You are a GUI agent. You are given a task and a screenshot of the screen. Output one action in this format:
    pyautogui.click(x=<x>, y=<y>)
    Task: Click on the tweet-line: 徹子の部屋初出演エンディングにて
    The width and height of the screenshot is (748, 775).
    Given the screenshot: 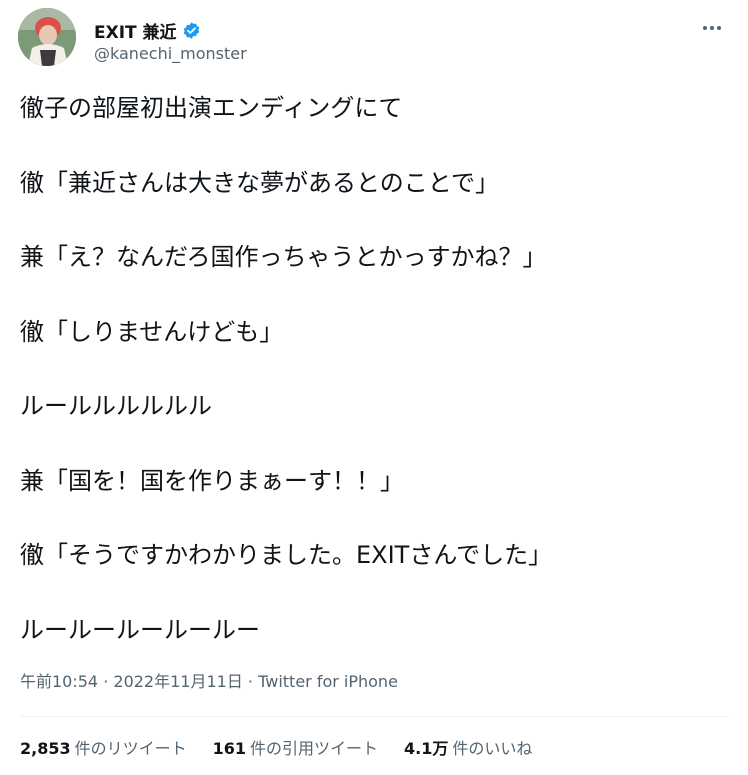 What is the action you would take?
    pyautogui.click(x=211, y=108)
    